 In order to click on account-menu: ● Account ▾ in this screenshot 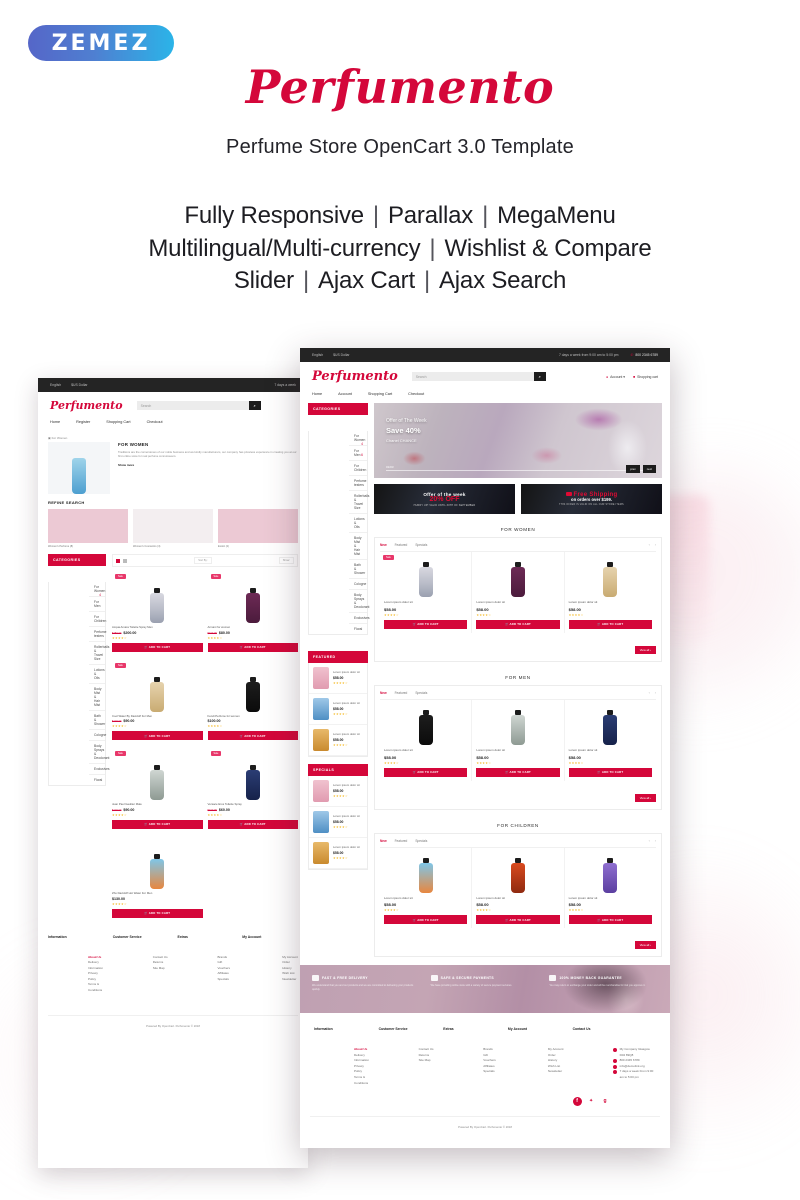, I will do `click(615, 377)`.